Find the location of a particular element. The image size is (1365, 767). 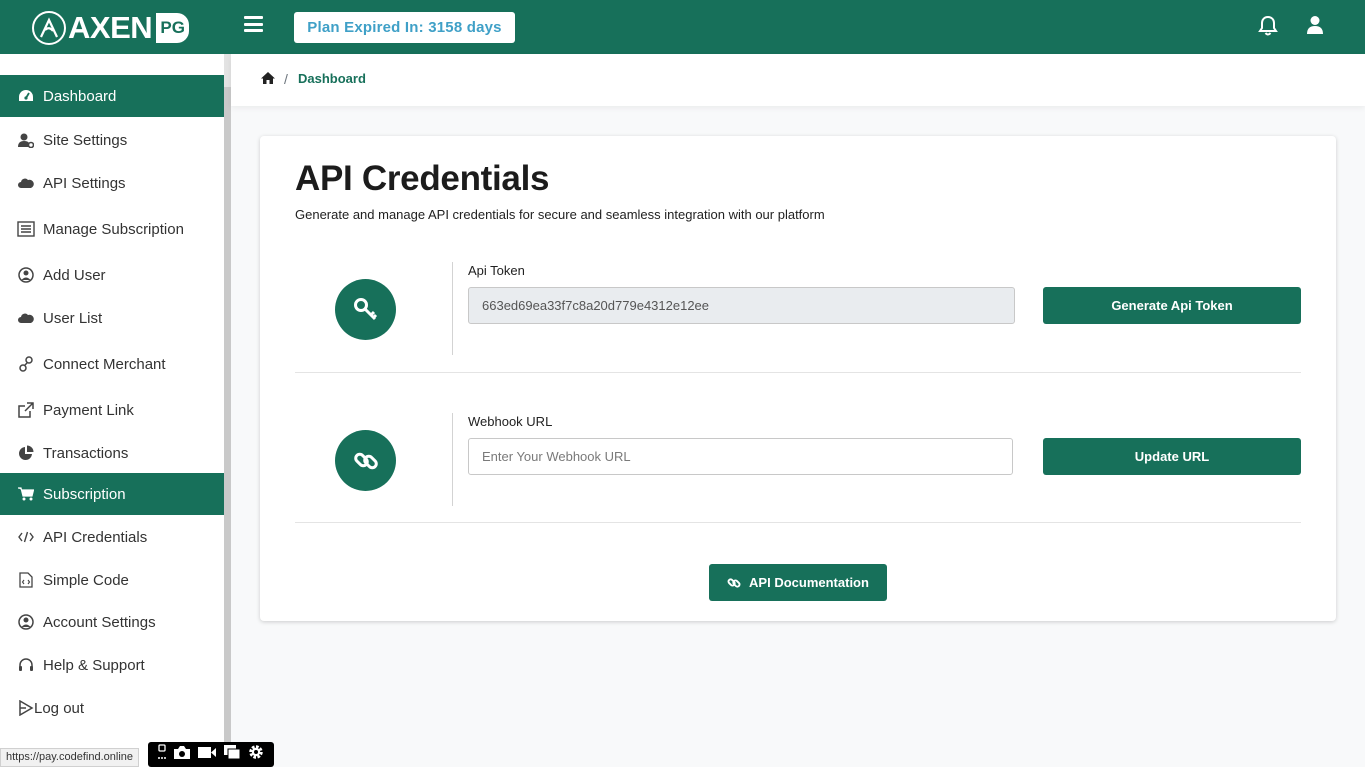

file-code-icon is located at coordinates (26, 580).